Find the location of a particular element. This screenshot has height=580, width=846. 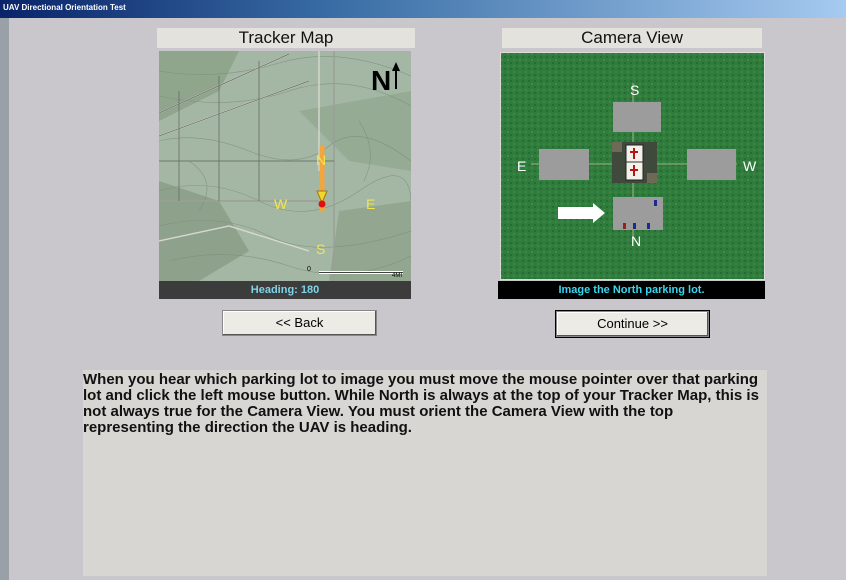

camera-view-title: Camera View is located at coordinates (632, 38).